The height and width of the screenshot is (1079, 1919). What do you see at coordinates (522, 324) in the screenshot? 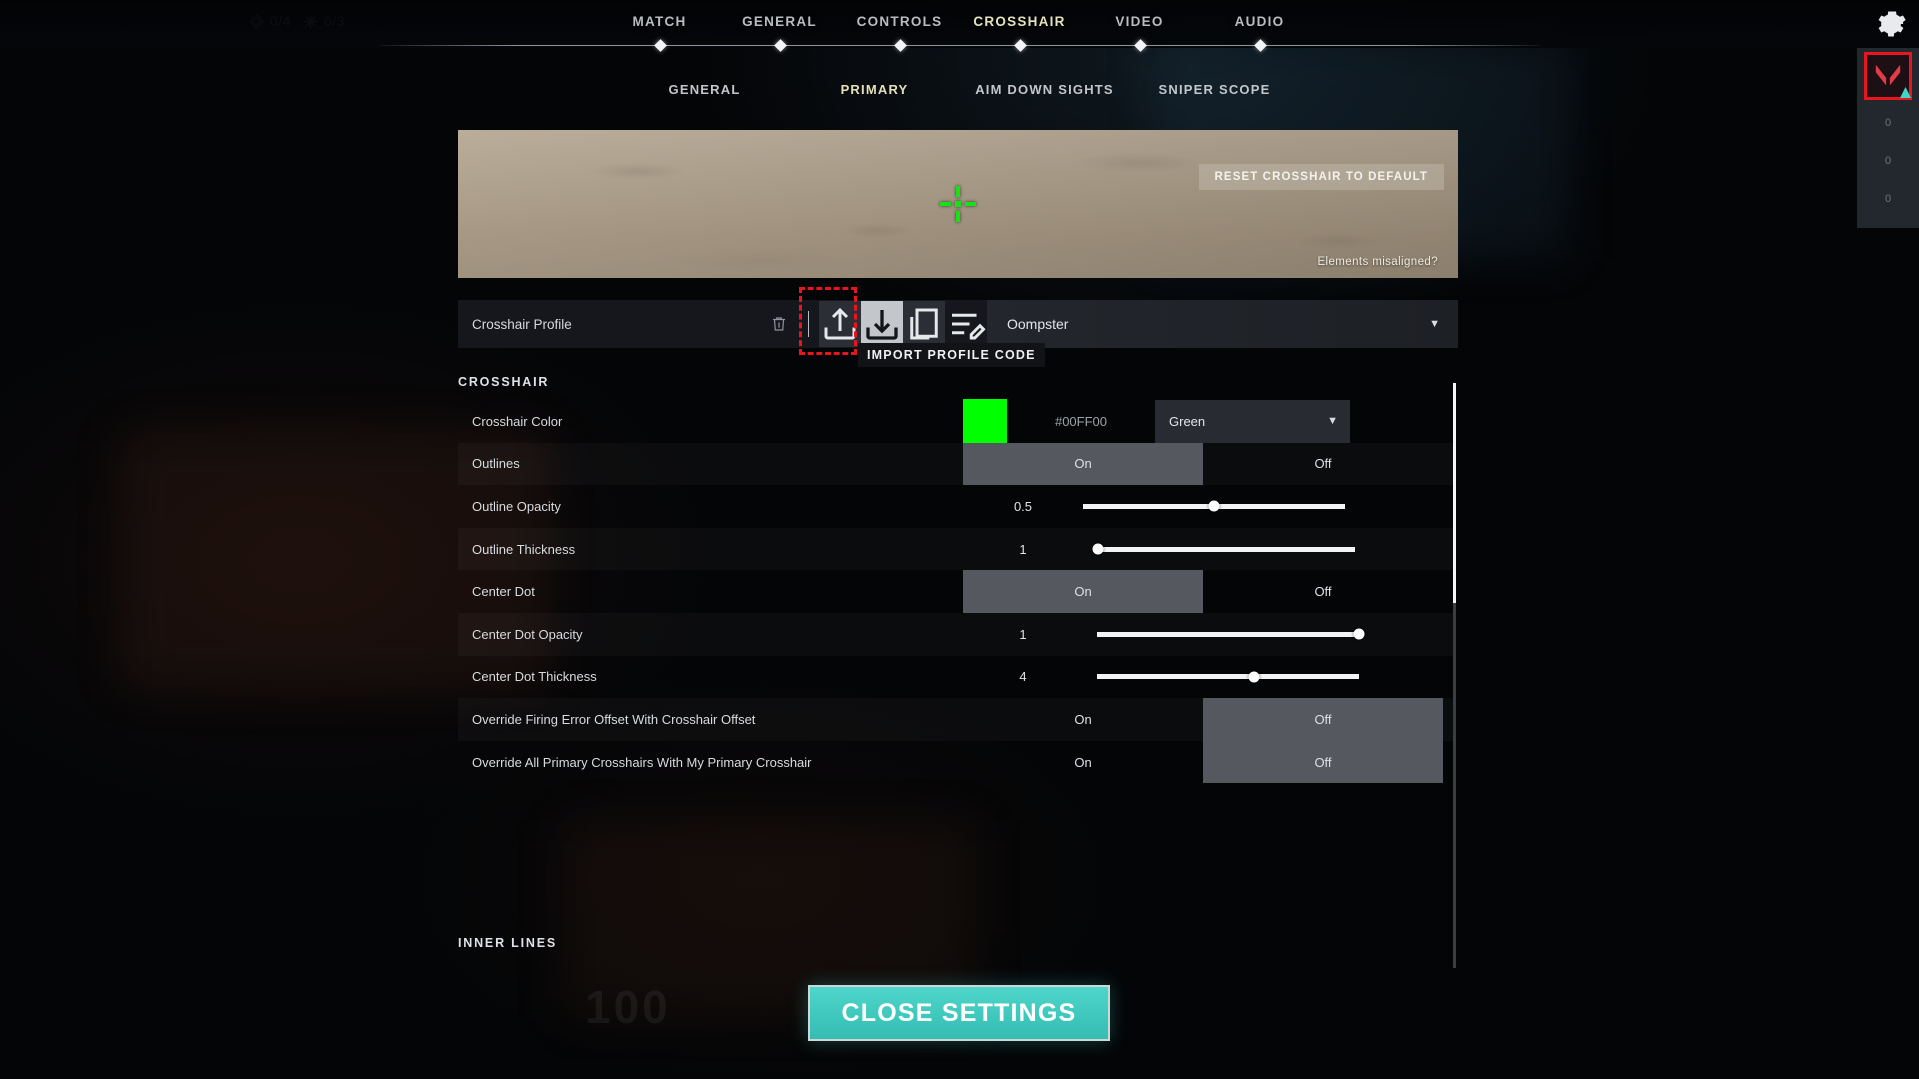
I see `profile-bar-label: Crosshair Profile` at bounding box center [522, 324].